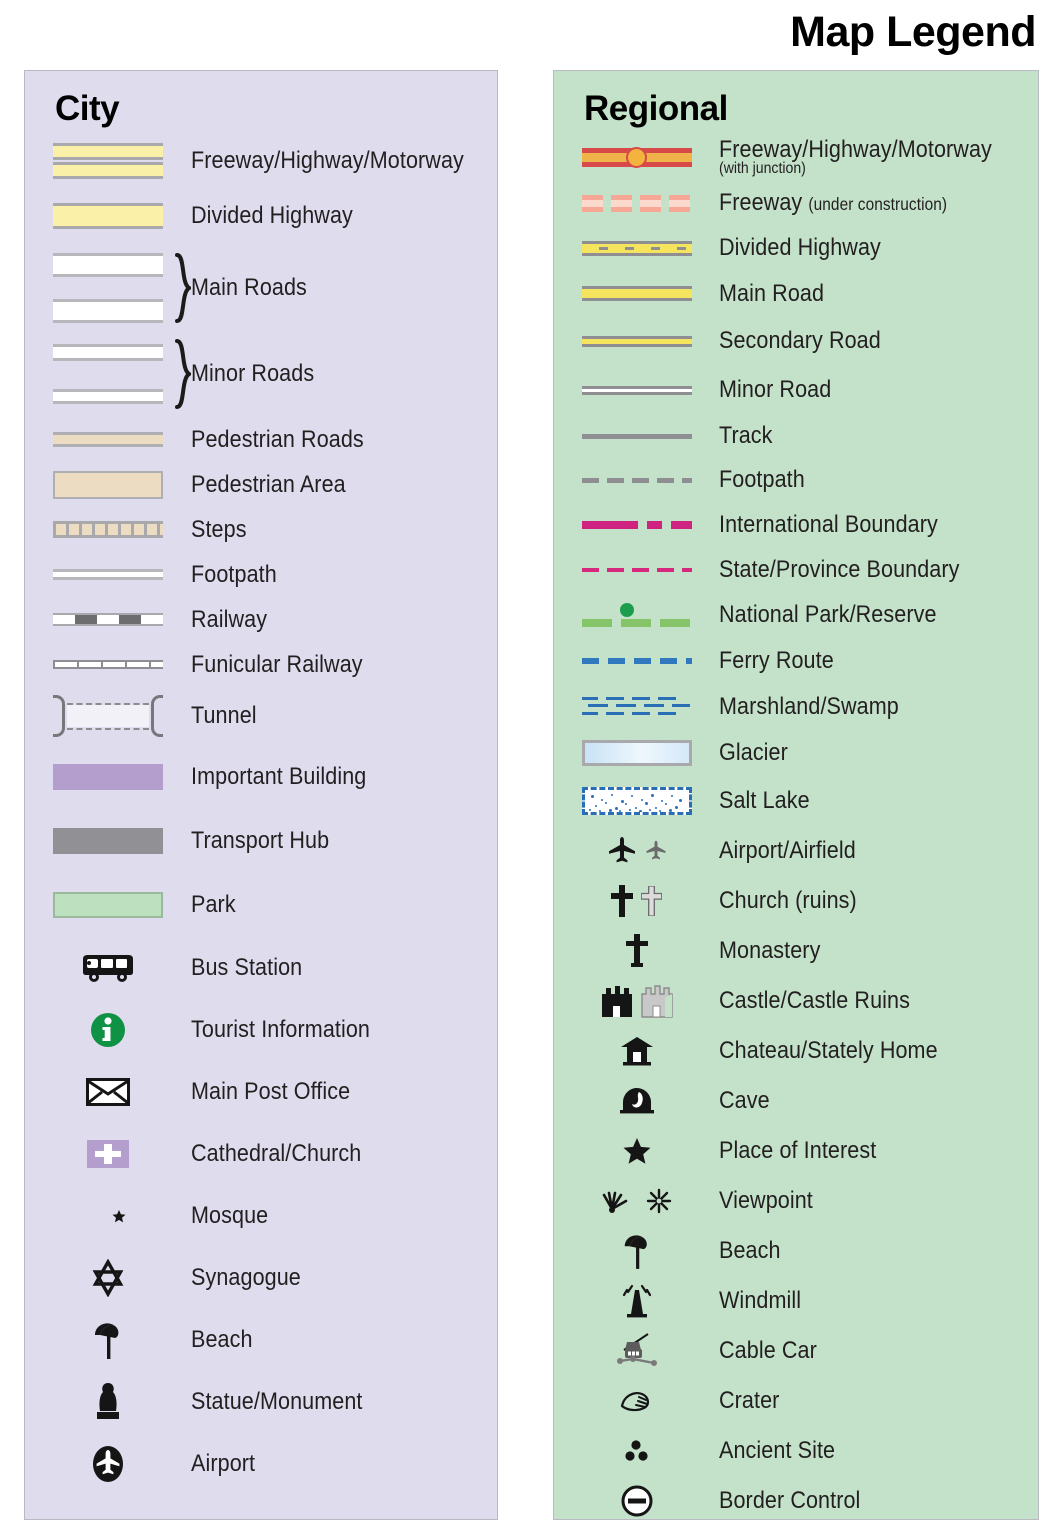 This screenshot has height=1533, width=1050. Describe the element at coordinates (636, 1051) in the screenshot. I see `chateau-icon` at that location.